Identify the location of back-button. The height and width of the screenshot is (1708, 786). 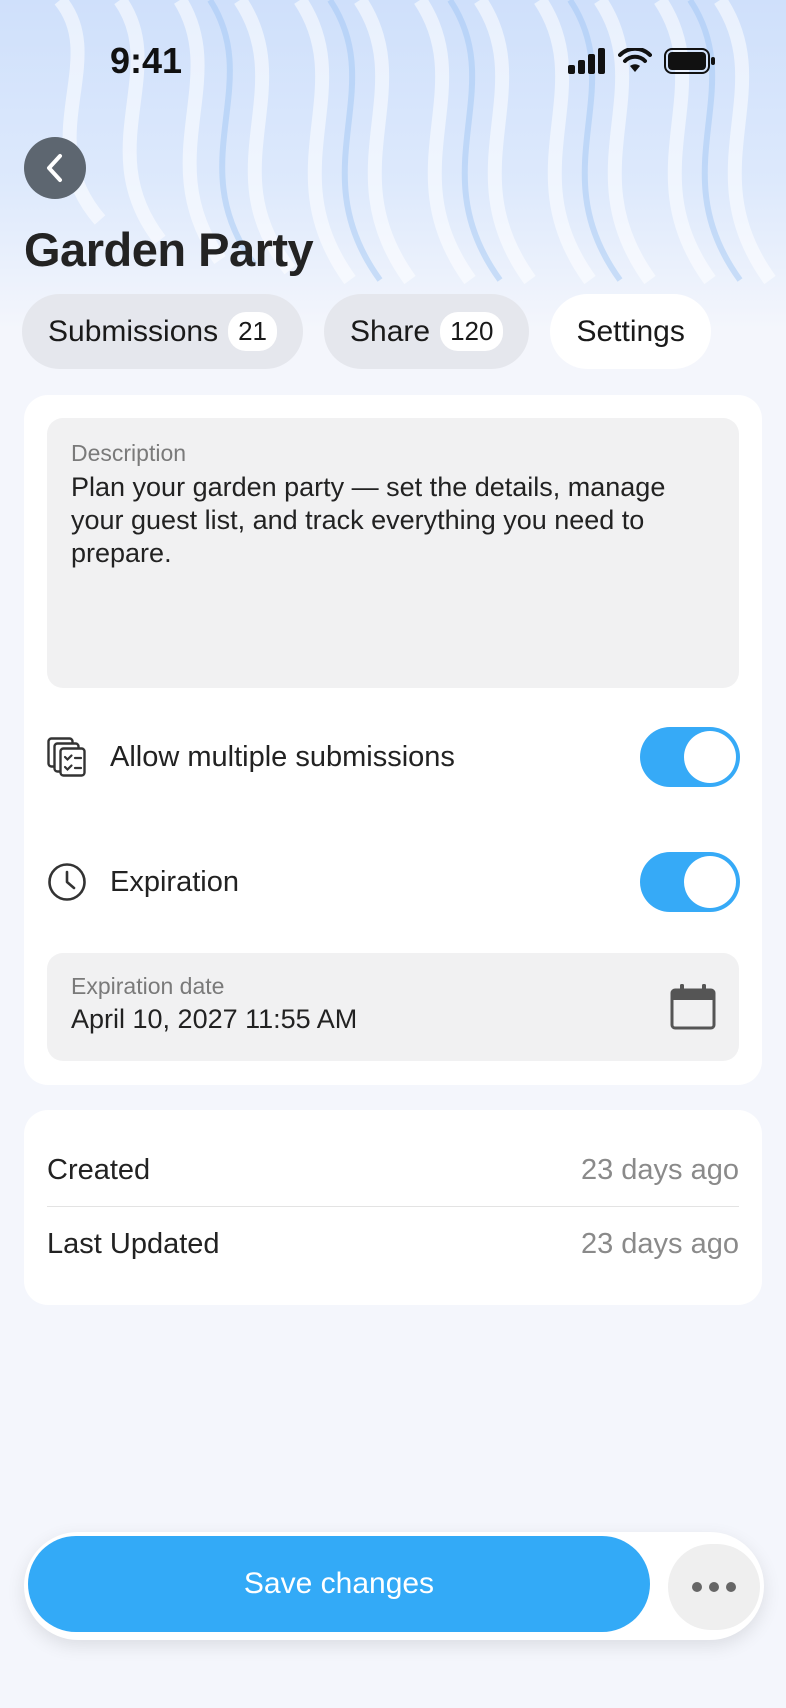
(55, 168).